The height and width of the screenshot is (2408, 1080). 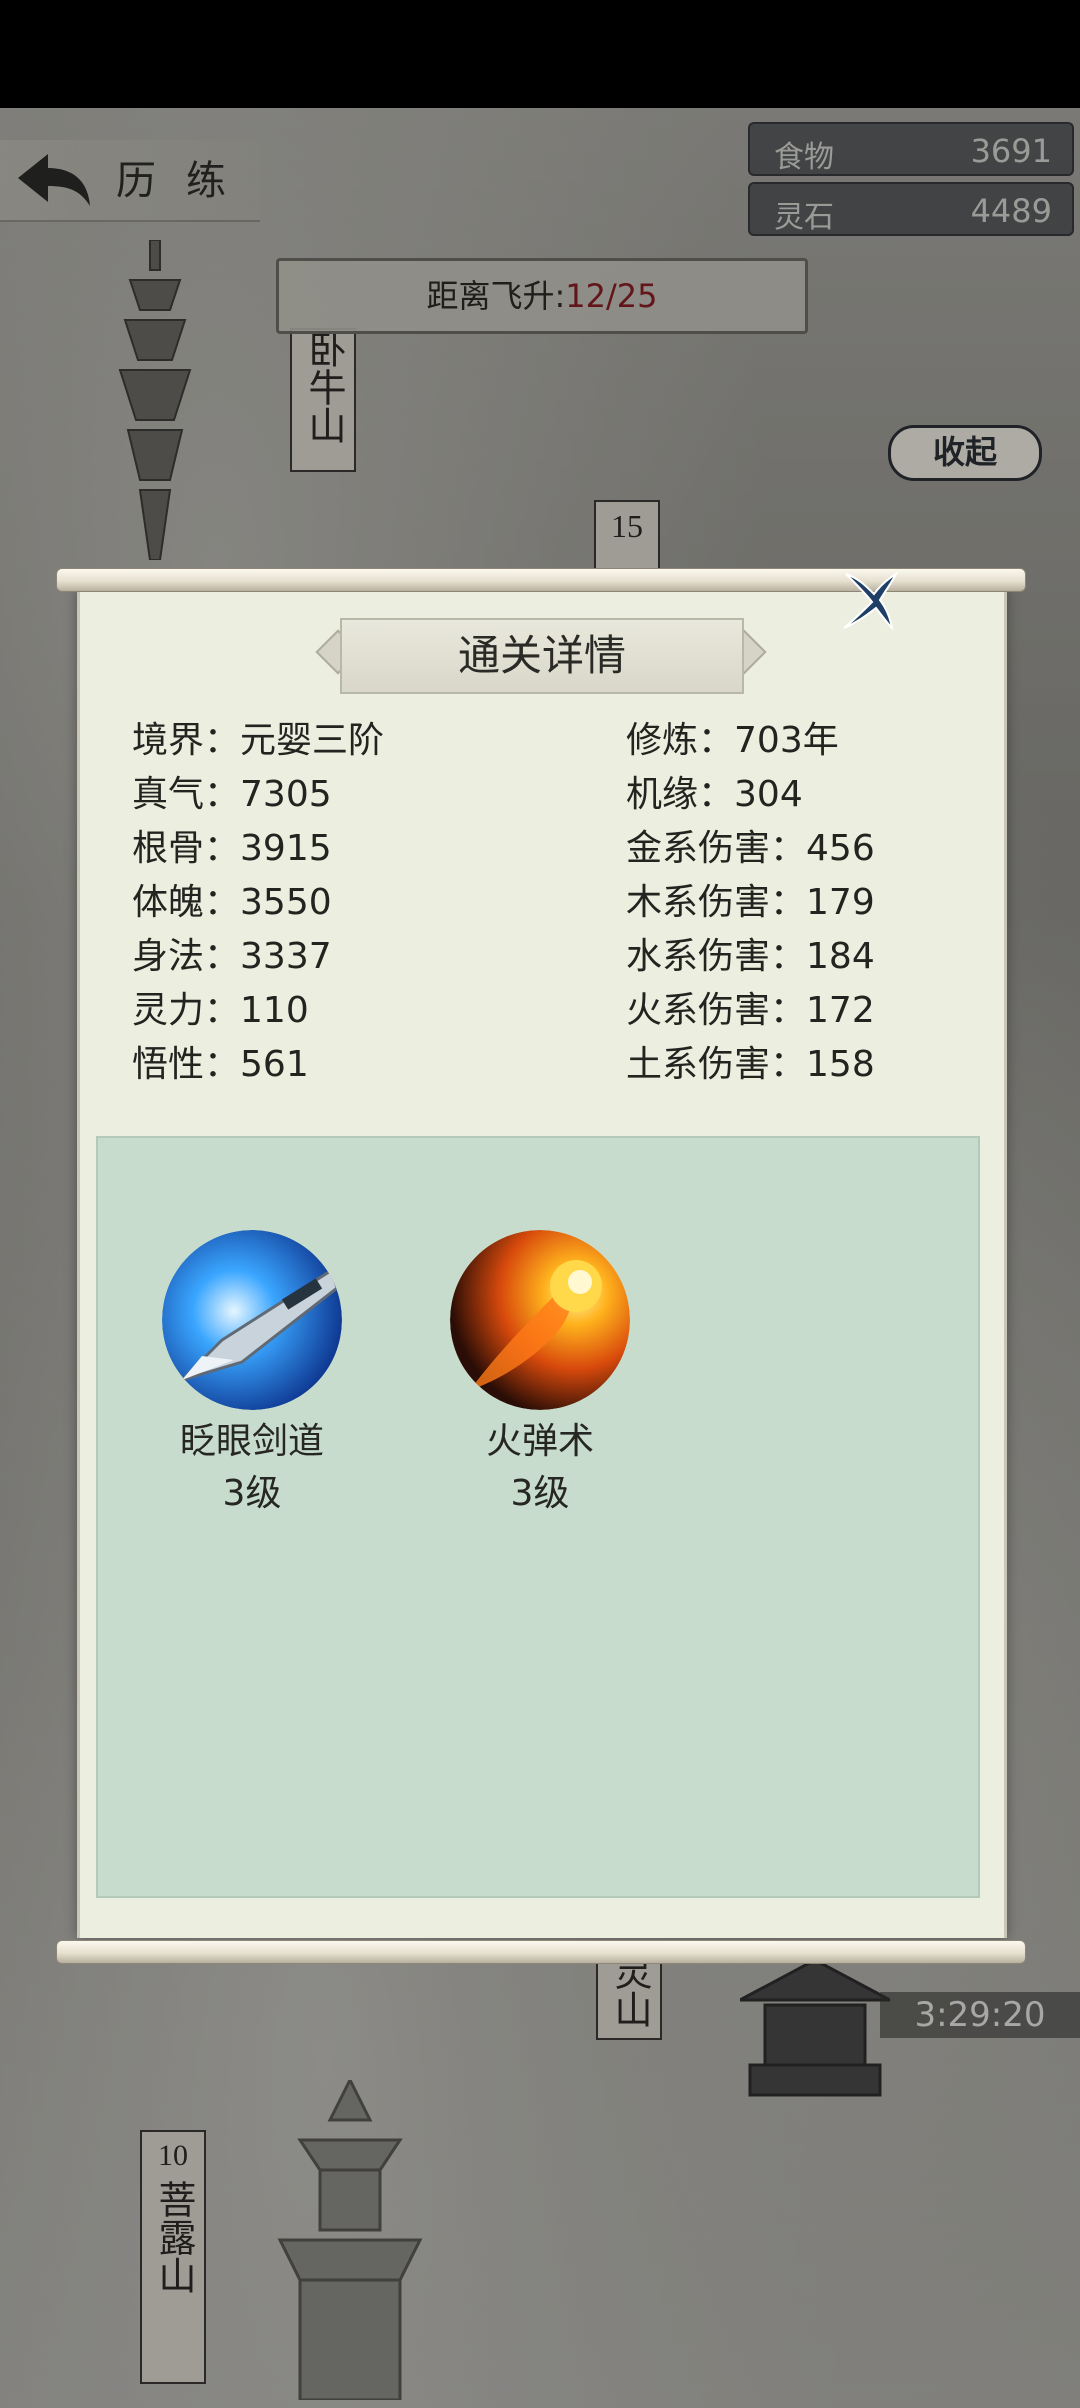 I want to click on stat-label: 修炼：, so click(x=680, y=740).